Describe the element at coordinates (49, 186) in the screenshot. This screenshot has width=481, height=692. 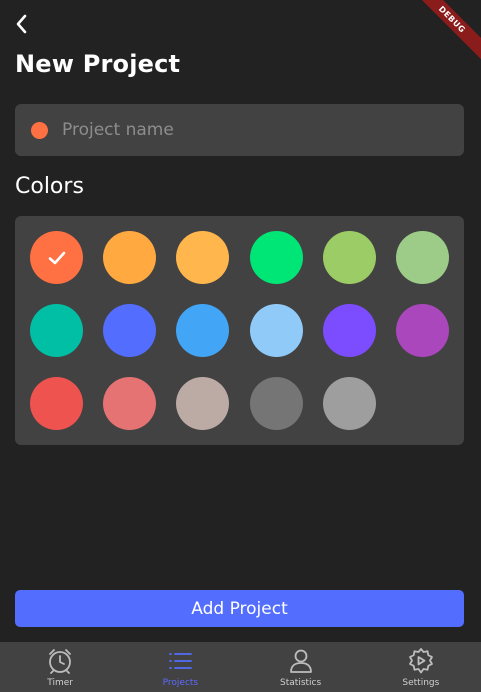
I see `colors-section-title: Colors` at that location.